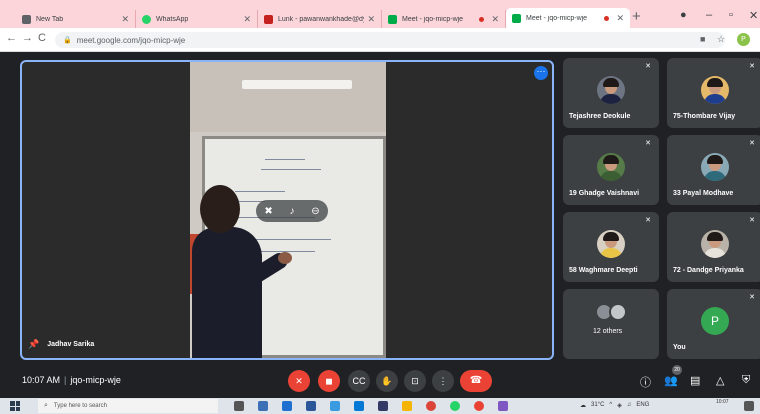  I want to click on raise-hand-button: ✋, so click(387, 381).